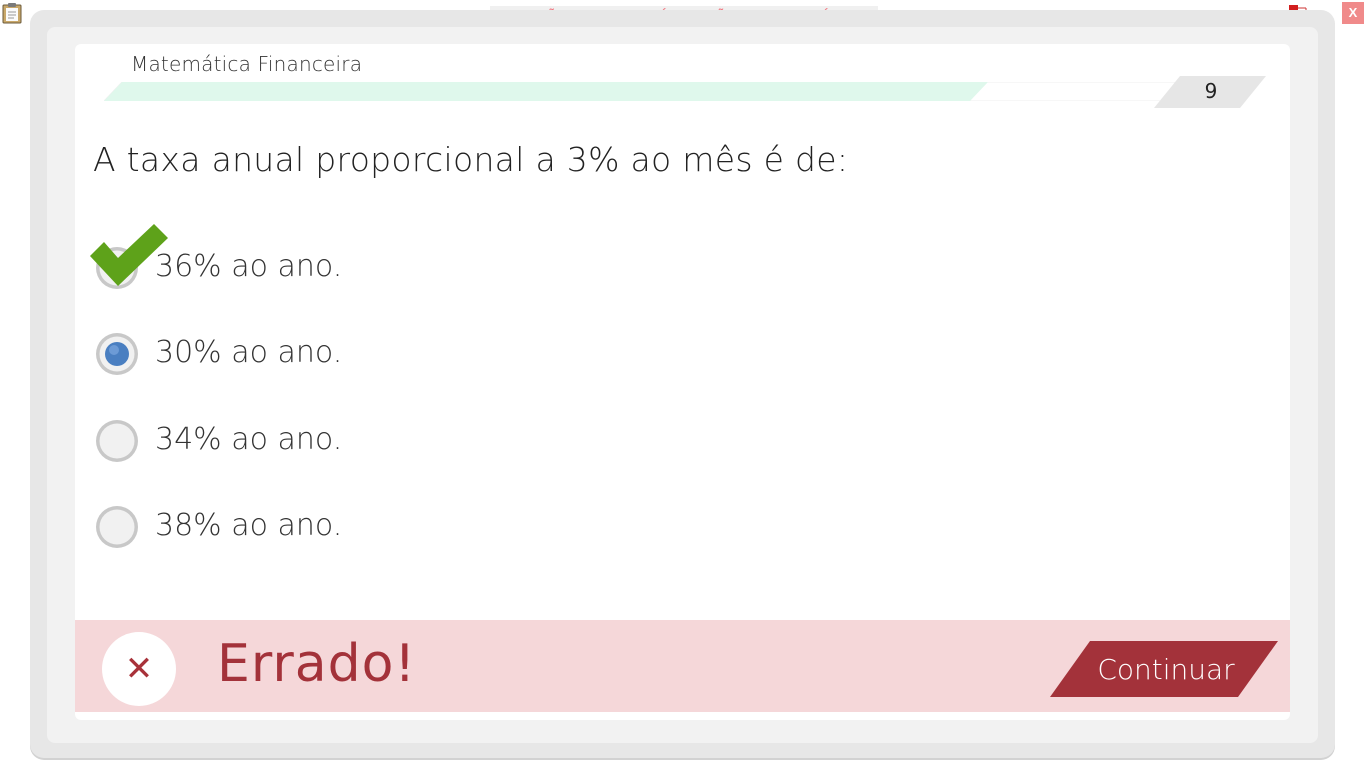 The image size is (1366, 768). What do you see at coordinates (249, 266) in the screenshot?
I see `option-label: 36% ao ano.` at bounding box center [249, 266].